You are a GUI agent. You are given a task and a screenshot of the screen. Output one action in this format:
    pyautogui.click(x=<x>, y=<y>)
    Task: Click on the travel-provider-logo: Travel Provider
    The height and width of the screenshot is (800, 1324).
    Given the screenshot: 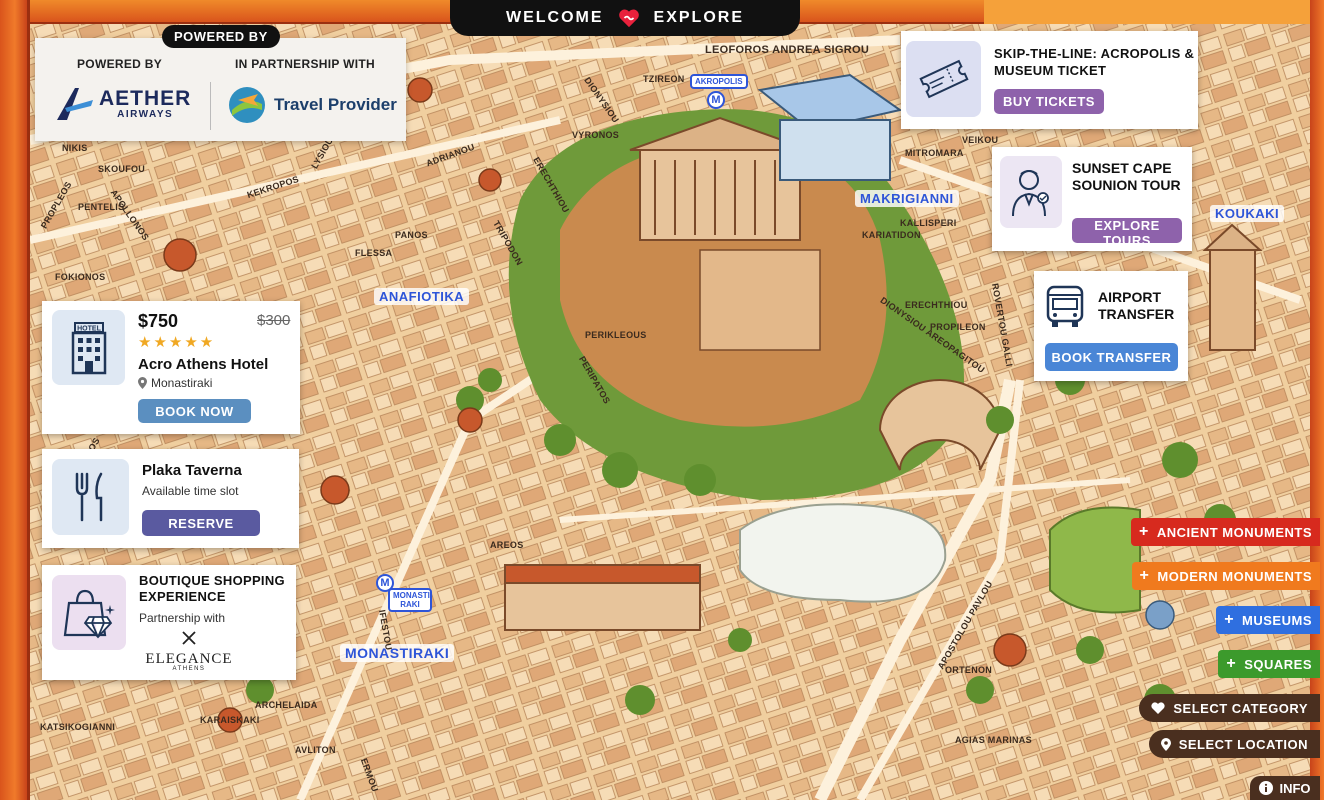 What is the action you would take?
    pyautogui.click(x=312, y=105)
    